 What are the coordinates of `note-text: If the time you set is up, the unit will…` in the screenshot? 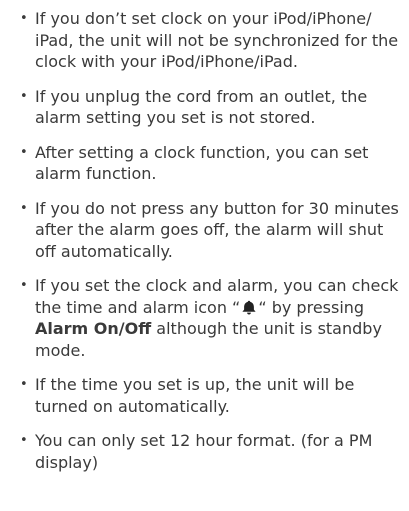 It's located at (195, 395).